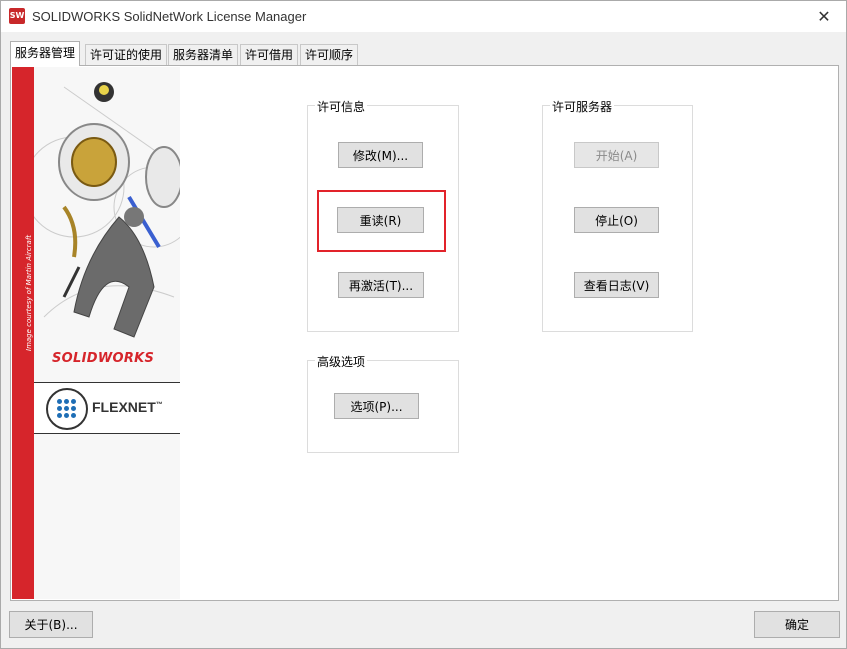 Image resolution: width=847 pixels, height=649 pixels. Describe the element at coordinates (203, 54) in the screenshot. I see `tab-server-list: 服务器清单` at that location.